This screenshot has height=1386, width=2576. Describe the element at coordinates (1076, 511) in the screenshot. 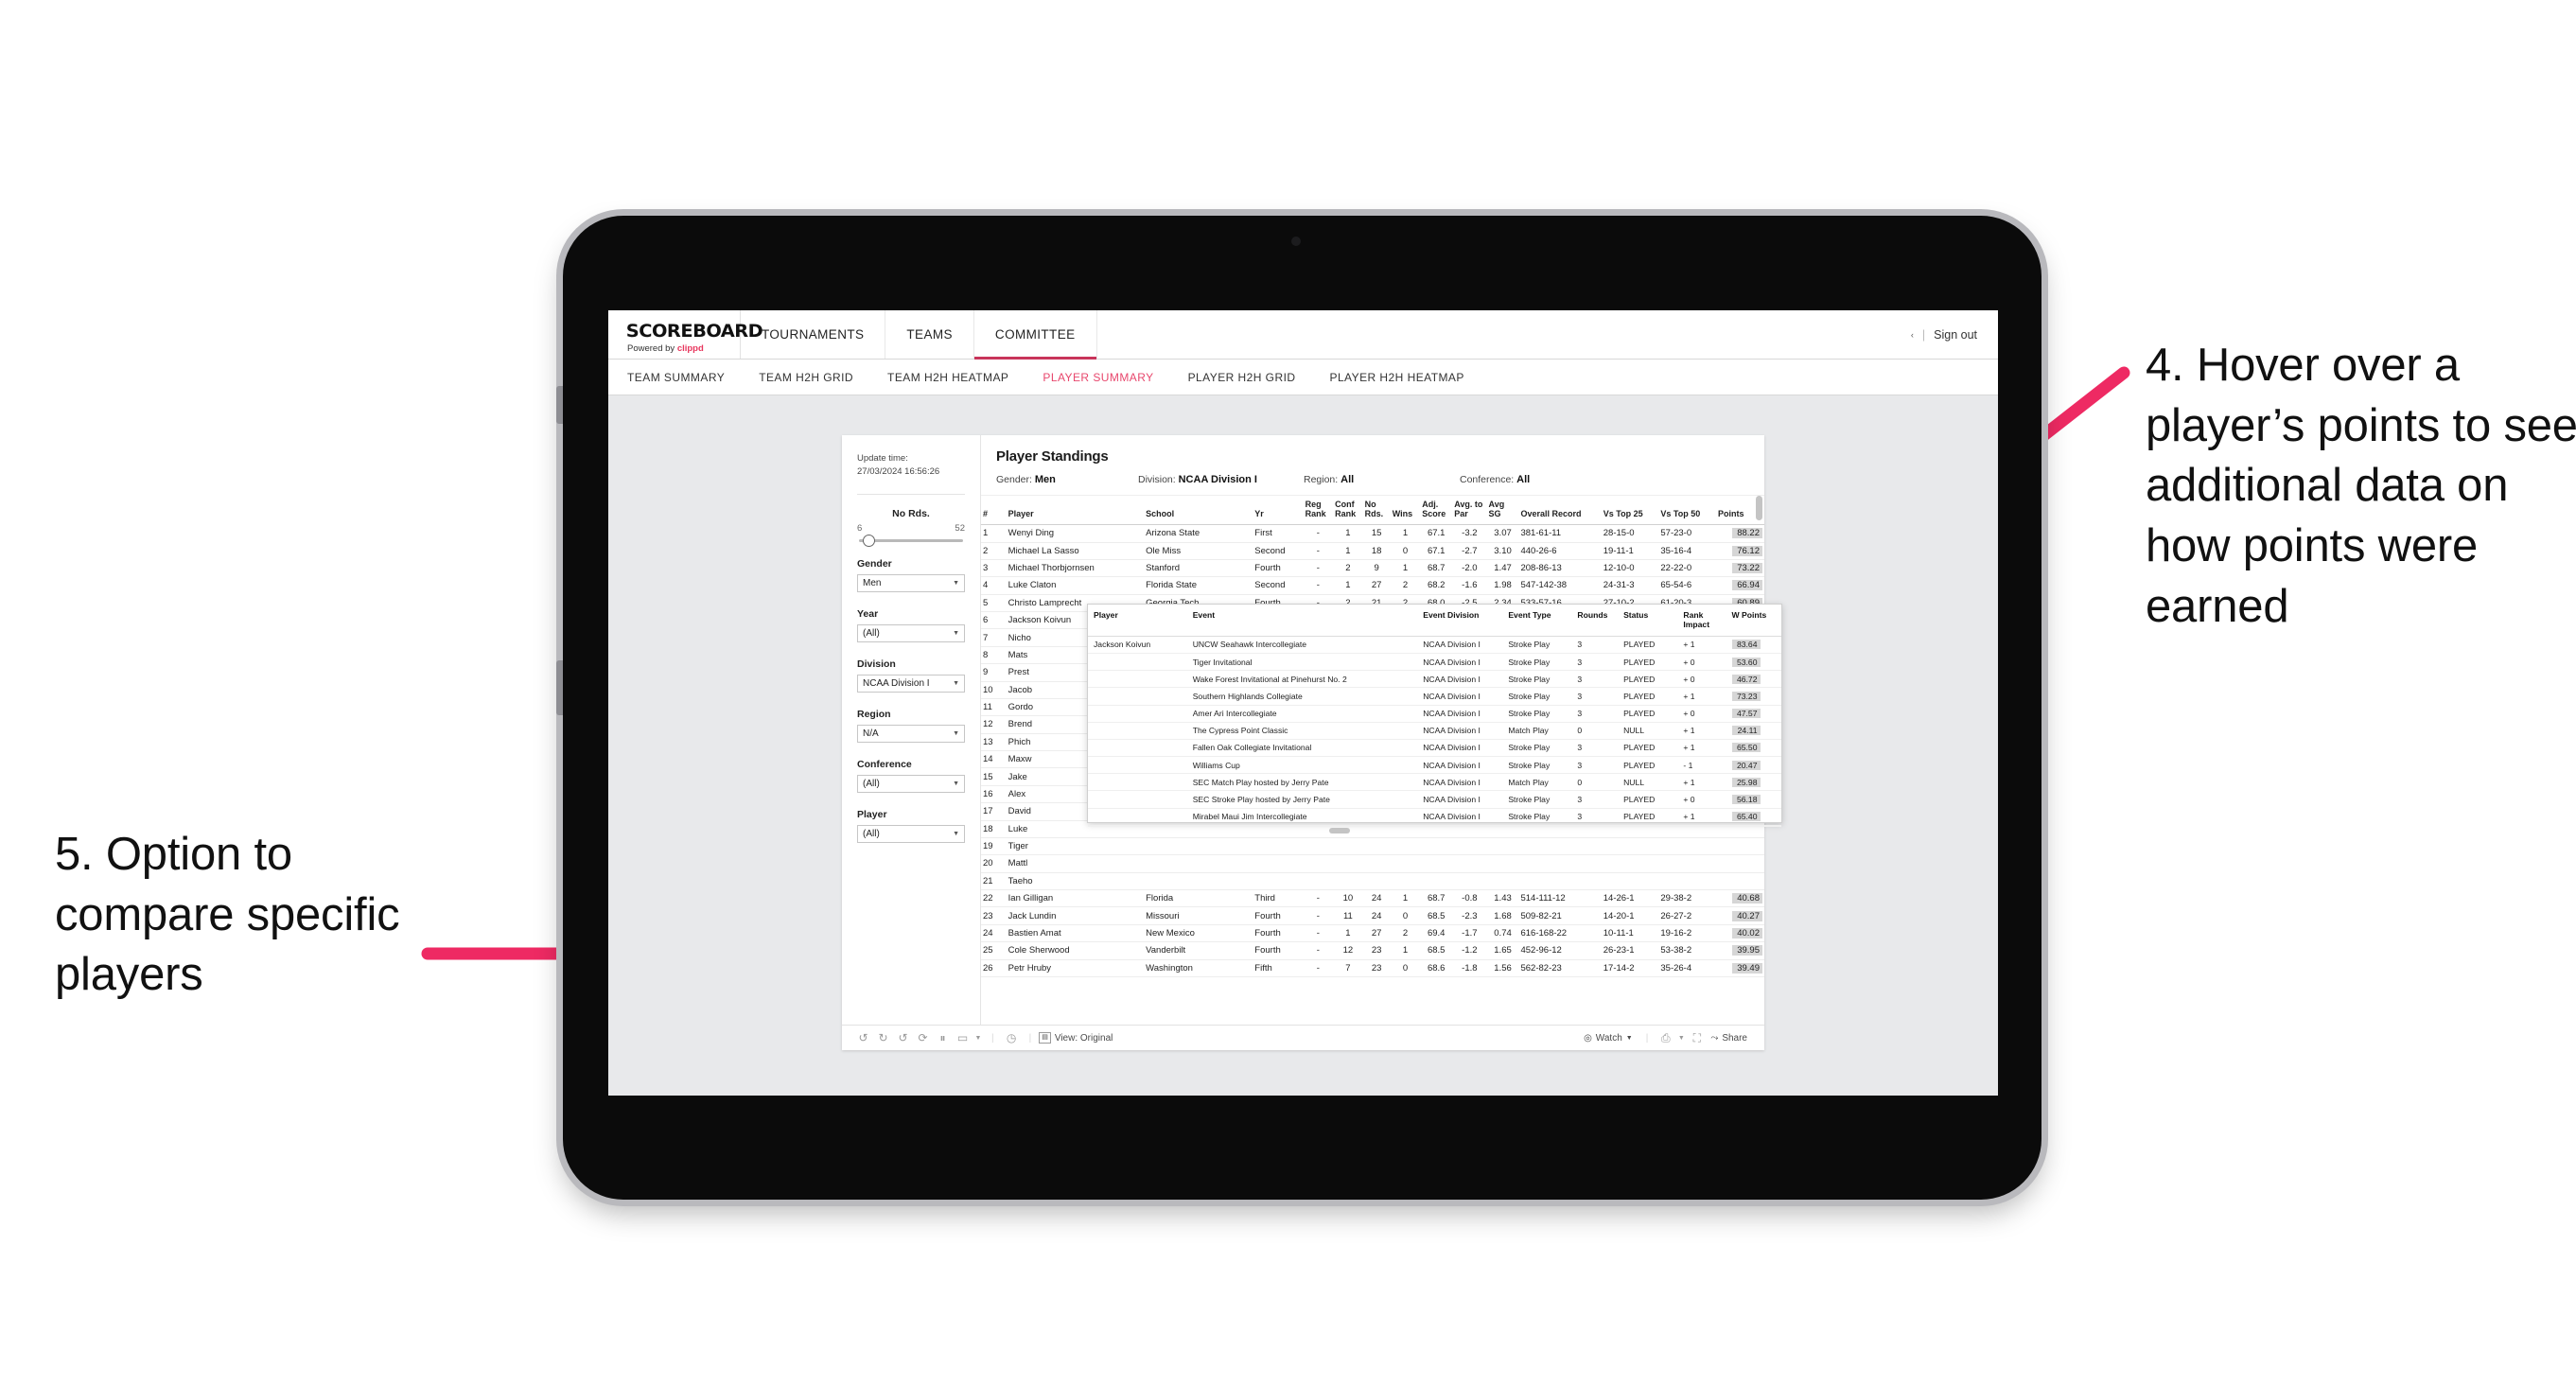

I see `col-player: Player` at that location.